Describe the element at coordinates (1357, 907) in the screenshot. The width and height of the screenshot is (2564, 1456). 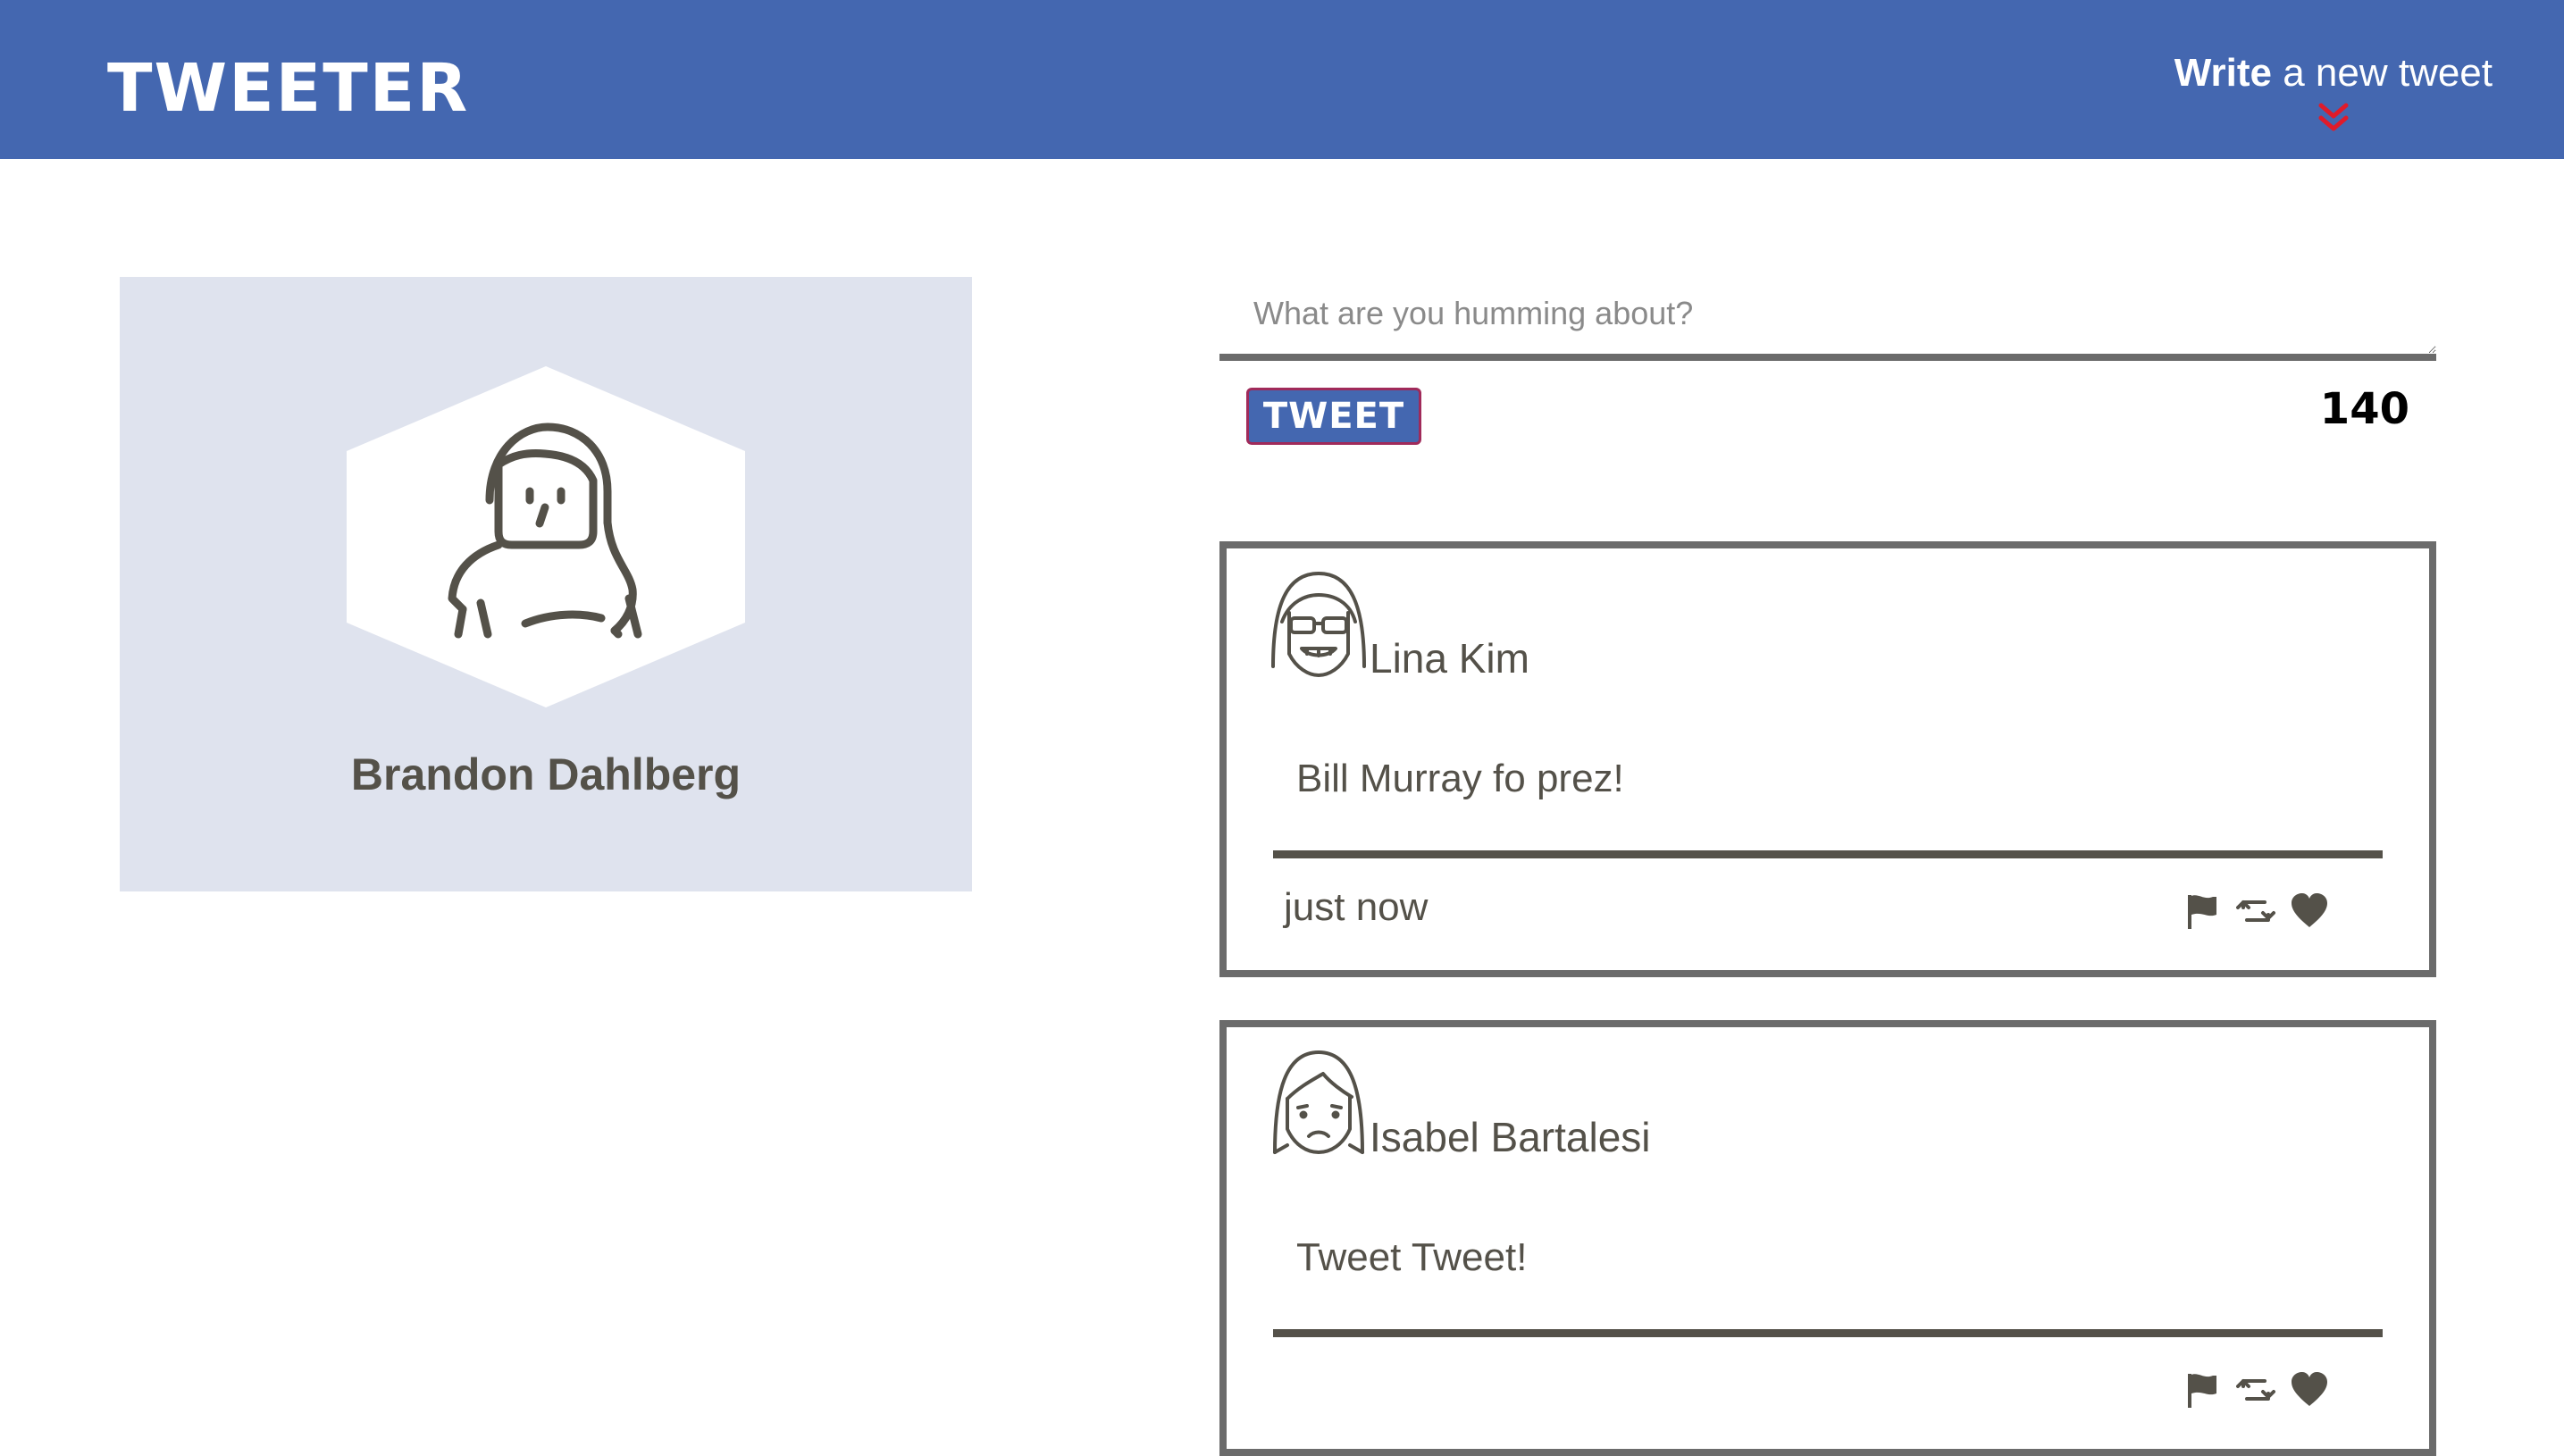
I see `tweet-timestamp: just now` at that location.